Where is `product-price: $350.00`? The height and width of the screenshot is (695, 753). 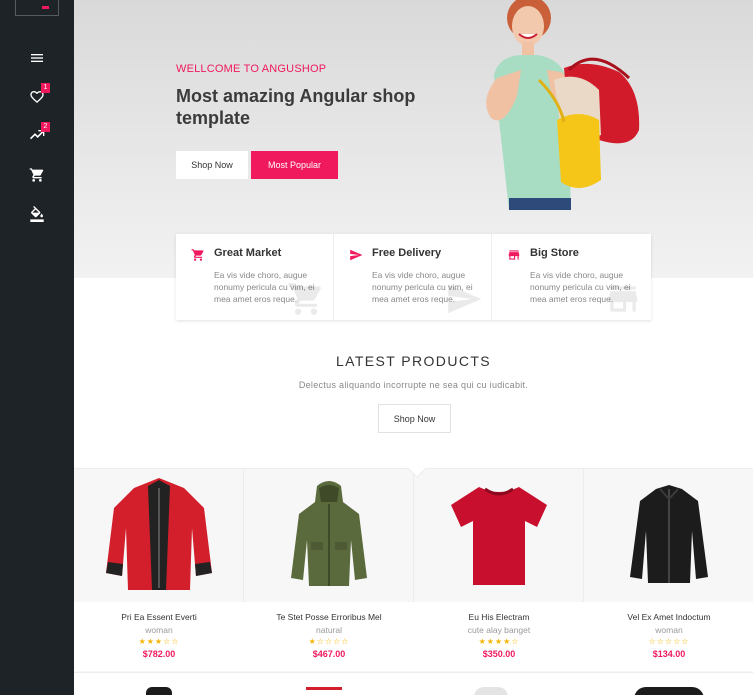
product-price: $350.00 is located at coordinates (499, 654).